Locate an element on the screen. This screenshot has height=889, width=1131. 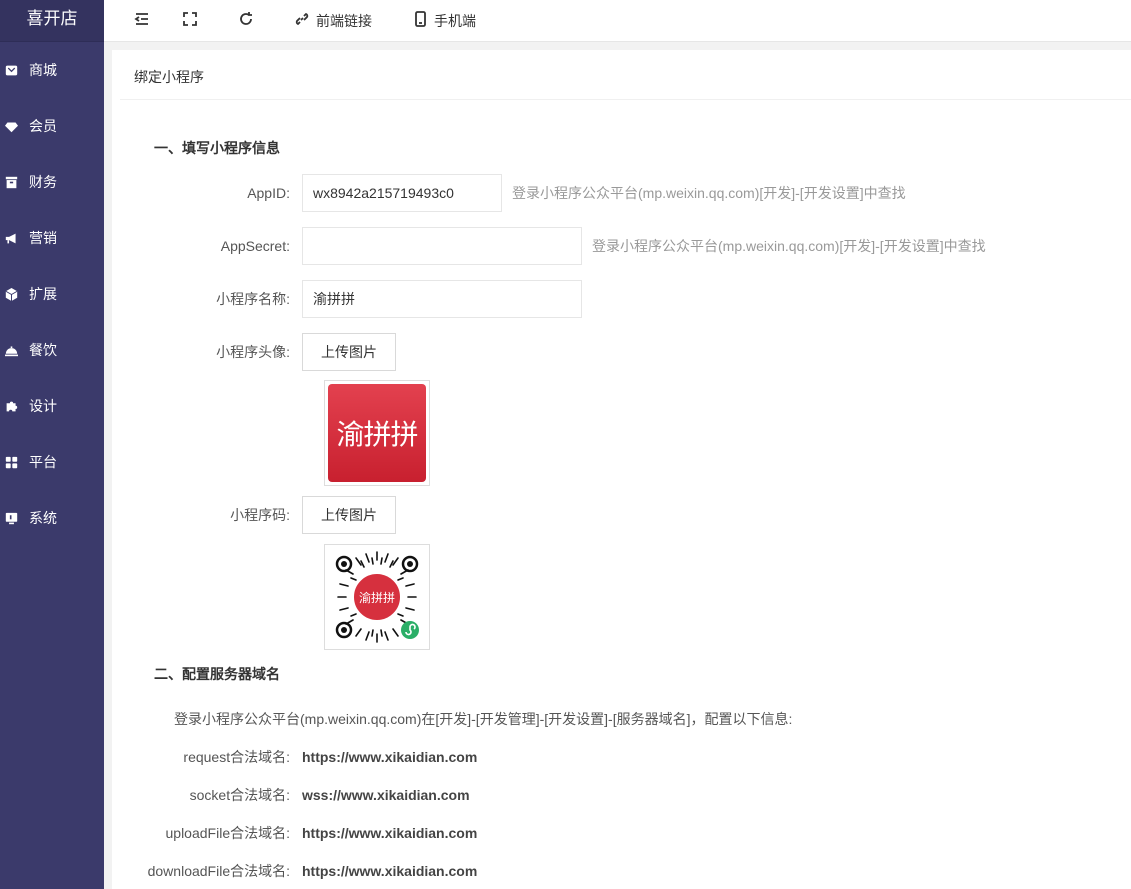
sidebar-item-marketing: 营销 is located at coordinates (52, 238).